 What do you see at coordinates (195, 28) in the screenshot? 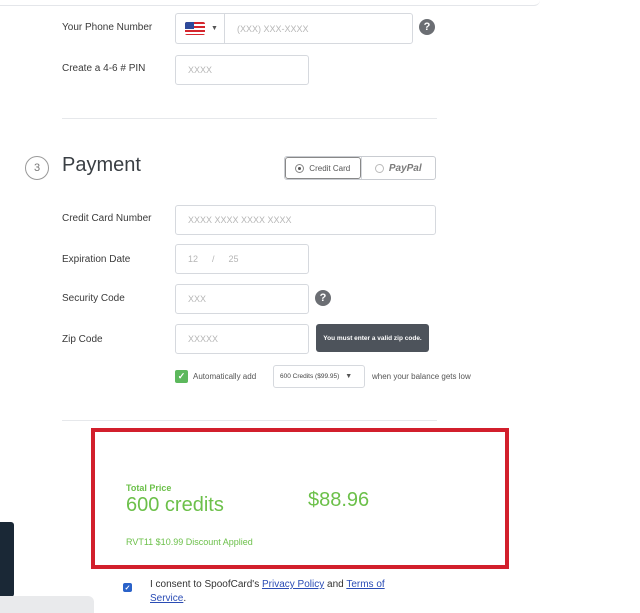
I see `us-flag-icon` at bounding box center [195, 28].